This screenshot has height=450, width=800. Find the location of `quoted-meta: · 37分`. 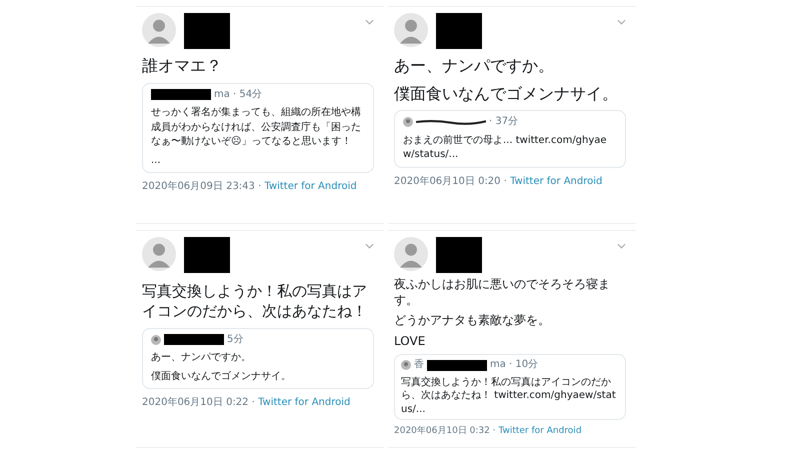

quoted-meta: · 37分 is located at coordinates (503, 122).